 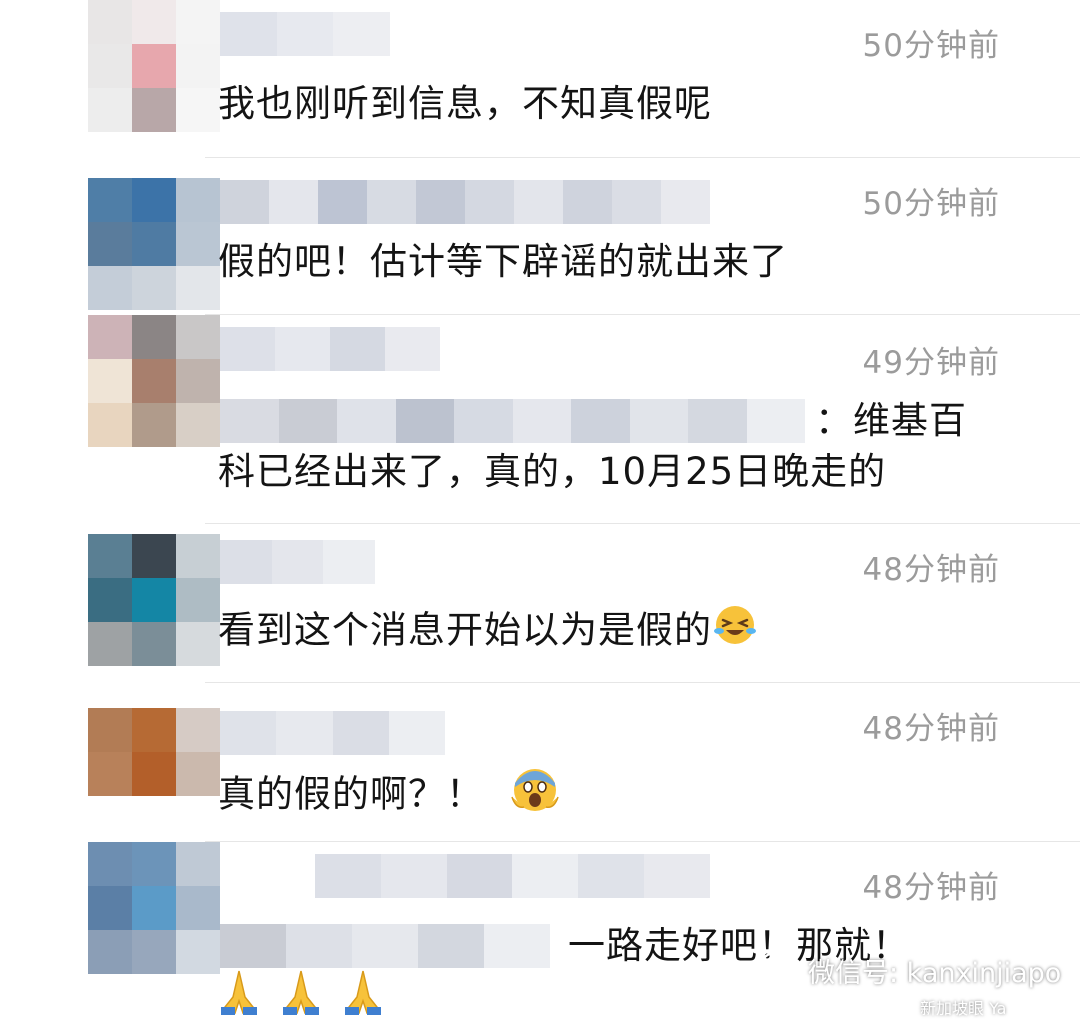 What do you see at coordinates (780, 970) in the screenshot?
I see `wechat-logo-icon` at bounding box center [780, 970].